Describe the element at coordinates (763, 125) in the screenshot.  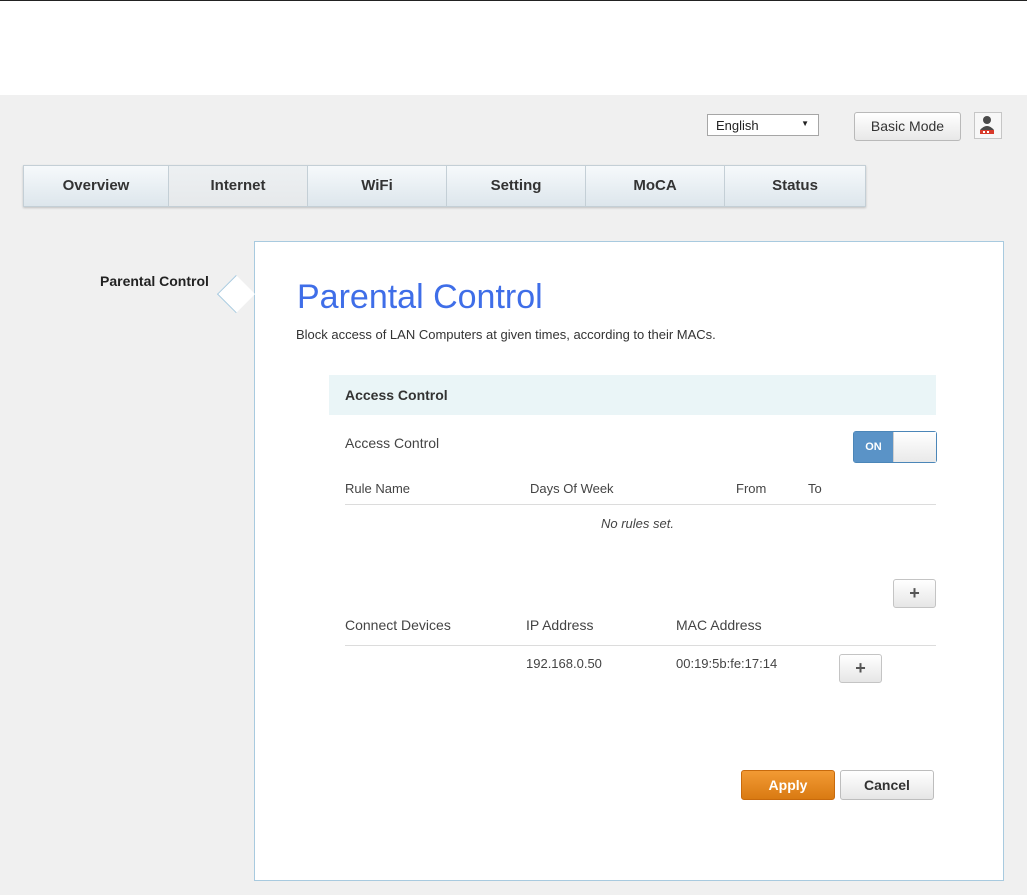
I see `language-select: English ▼` at that location.